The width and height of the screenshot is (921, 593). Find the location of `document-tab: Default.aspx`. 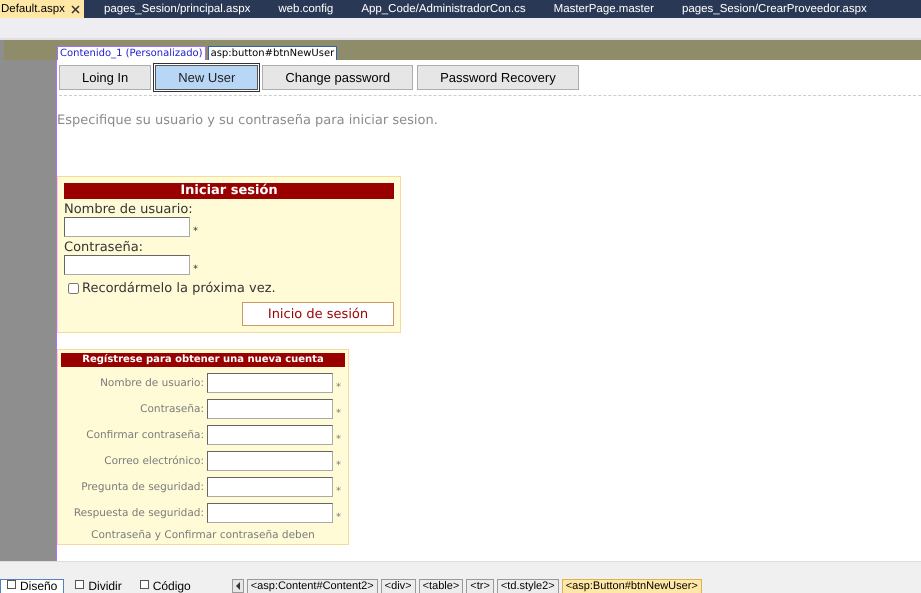

document-tab: Default.aspx is located at coordinates (42, 9).